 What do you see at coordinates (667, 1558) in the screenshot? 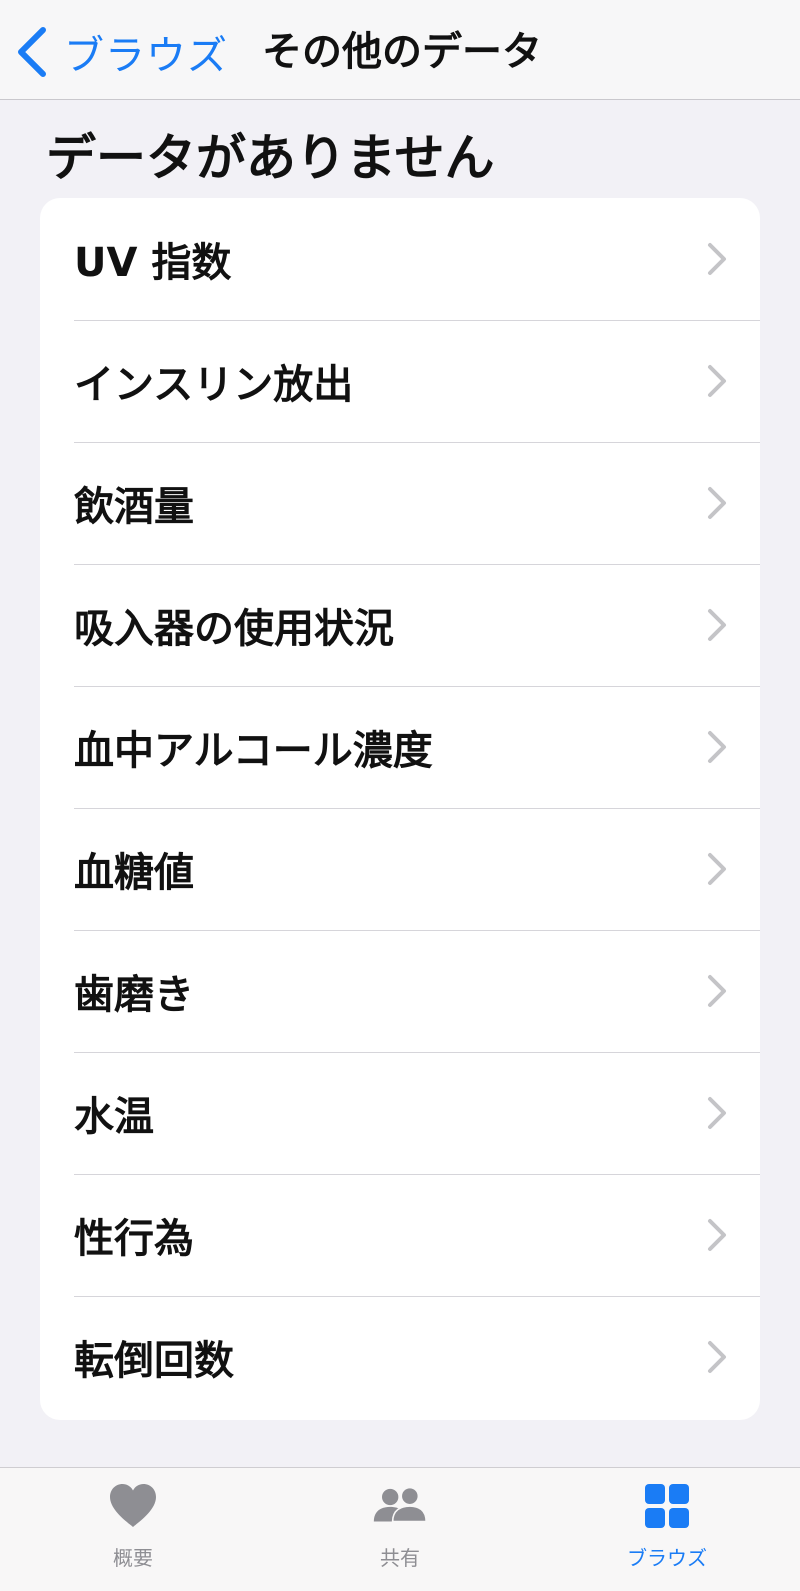
I see `tab-label: ブラウズ` at bounding box center [667, 1558].